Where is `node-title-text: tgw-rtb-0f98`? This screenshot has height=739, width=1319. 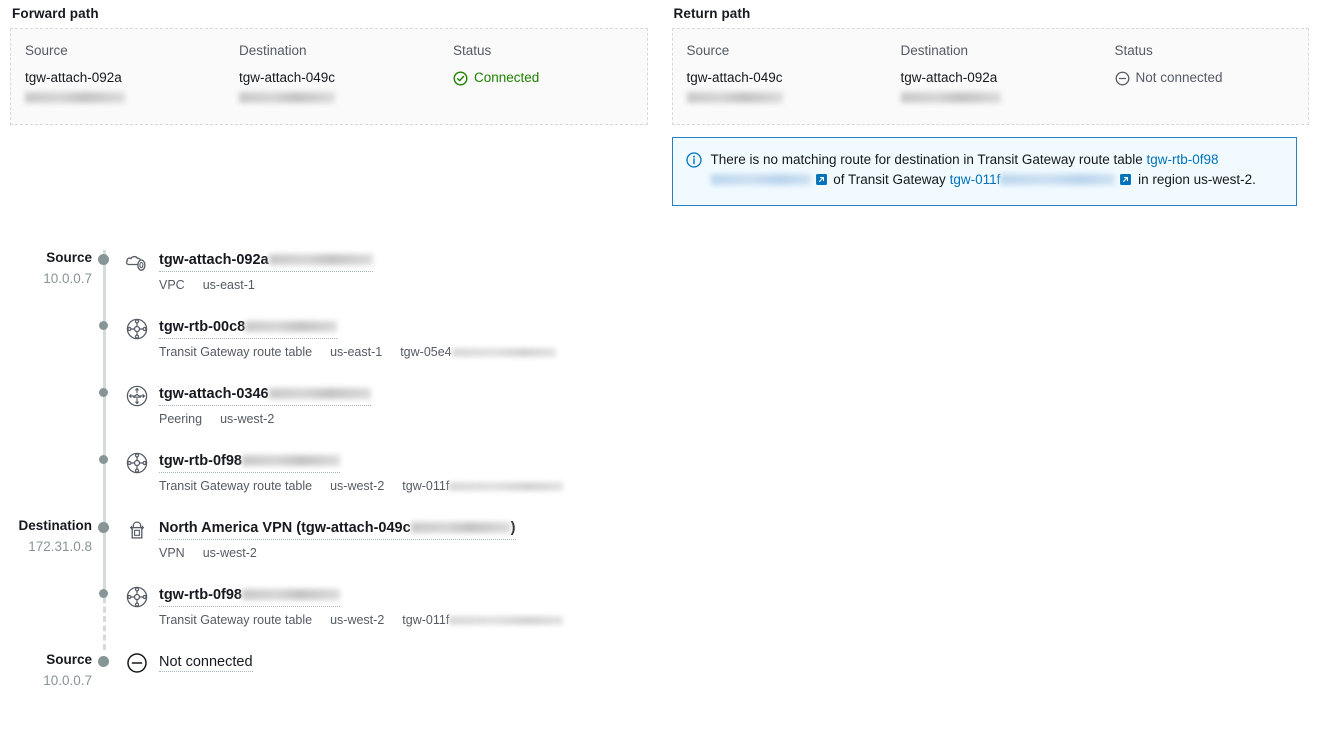 node-title-text: tgw-rtb-0f98 is located at coordinates (200, 595).